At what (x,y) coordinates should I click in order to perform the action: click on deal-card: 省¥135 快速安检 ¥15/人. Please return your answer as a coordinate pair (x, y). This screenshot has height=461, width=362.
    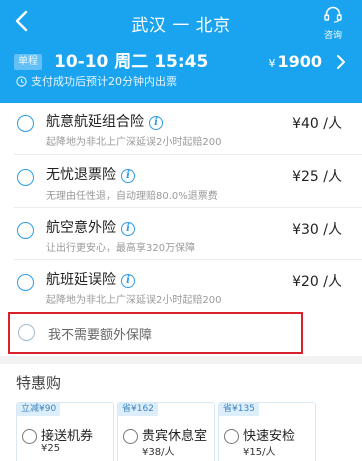
    Looking at the image, I should click on (267, 431).